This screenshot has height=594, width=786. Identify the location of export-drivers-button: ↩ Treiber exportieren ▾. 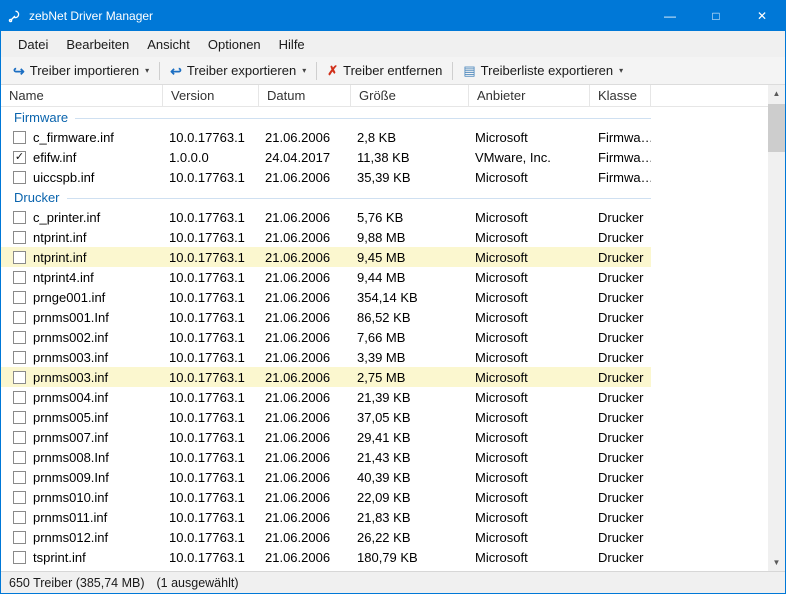
(238, 71).